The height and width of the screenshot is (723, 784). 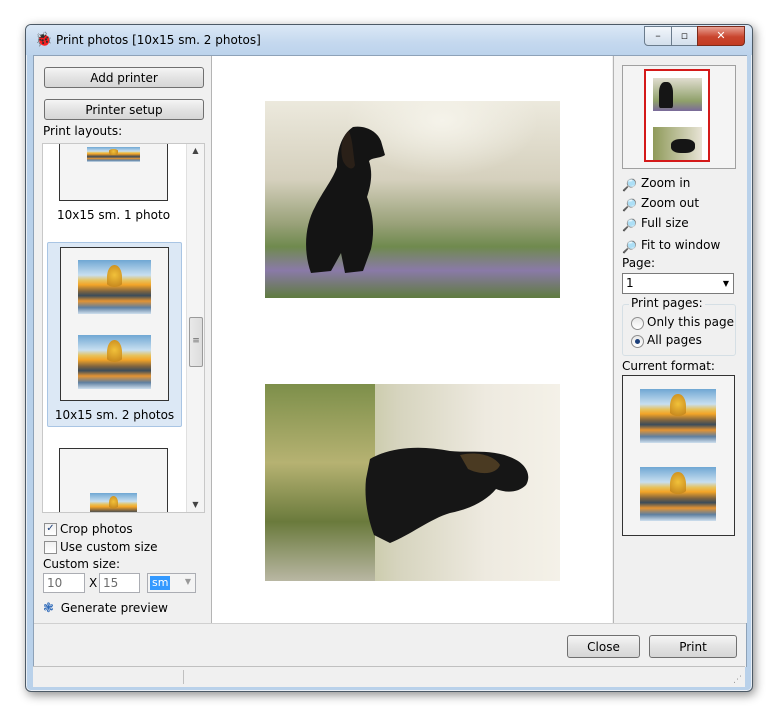 I want to click on add-printer-button: Add printer, so click(x=124, y=77).